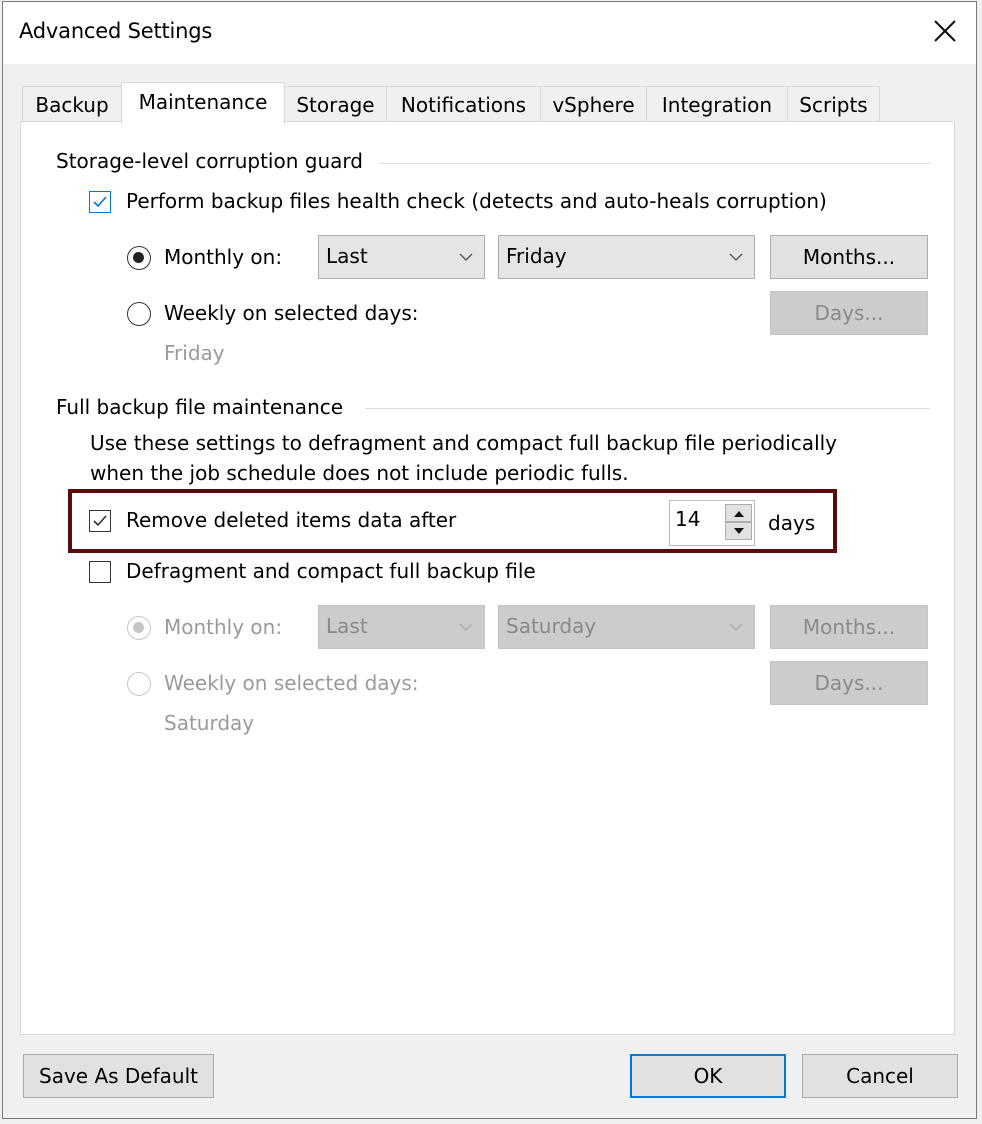  I want to click on cg-days-summary: Friday, so click(194, 353).